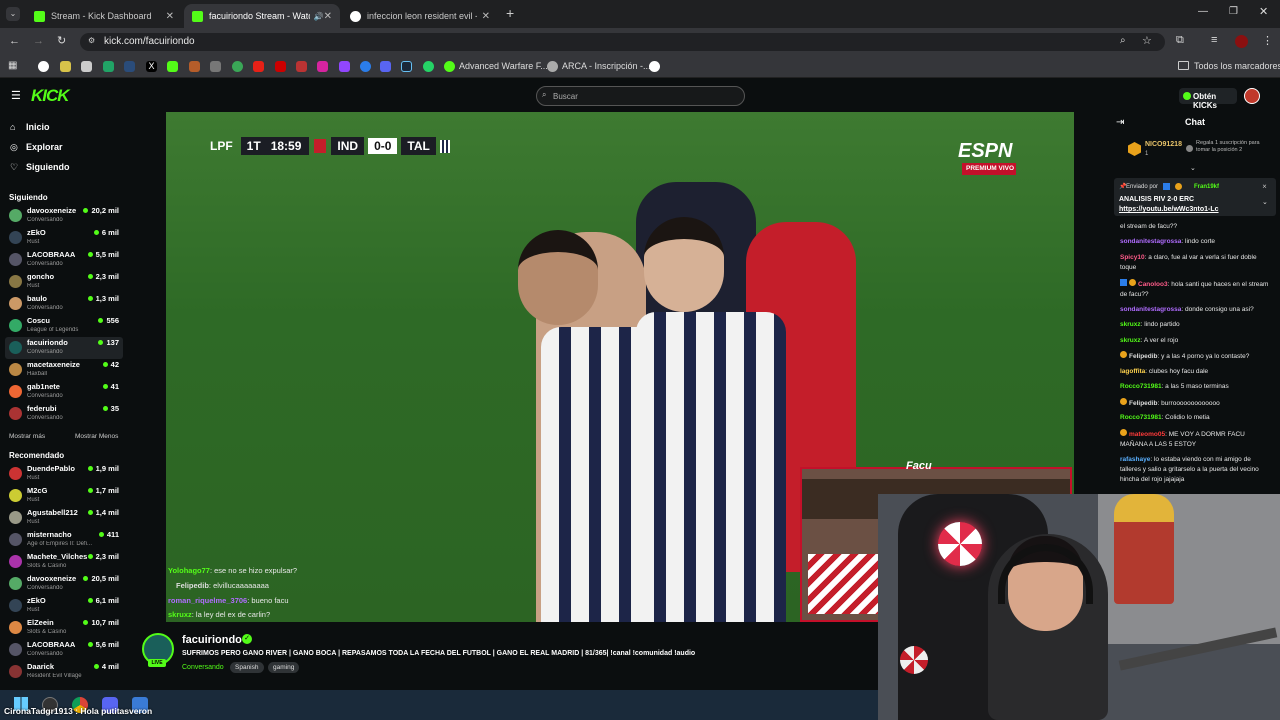 This screenshot has width=1280, height=720. Describe the element at coordinates (1263, 11) in the screenshot. I see `window-close-icon: ✕` at that location.